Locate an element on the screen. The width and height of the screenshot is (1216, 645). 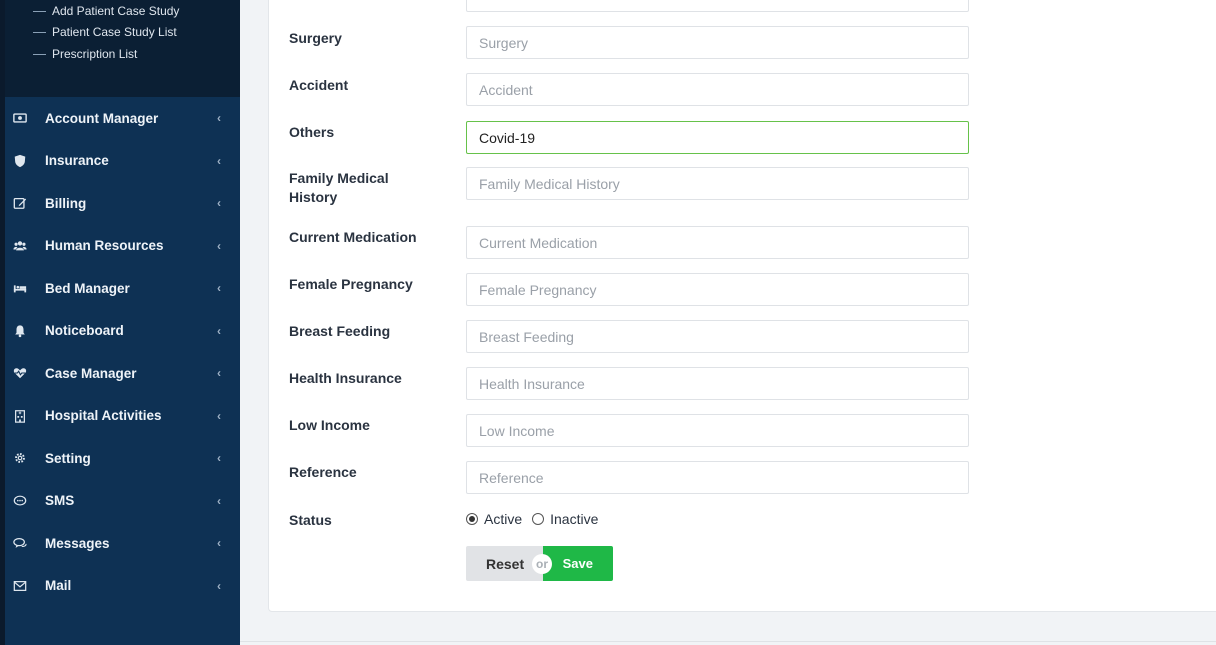
submenu-item-label: Add Patient Case Study is located at coordinates (116, 11).